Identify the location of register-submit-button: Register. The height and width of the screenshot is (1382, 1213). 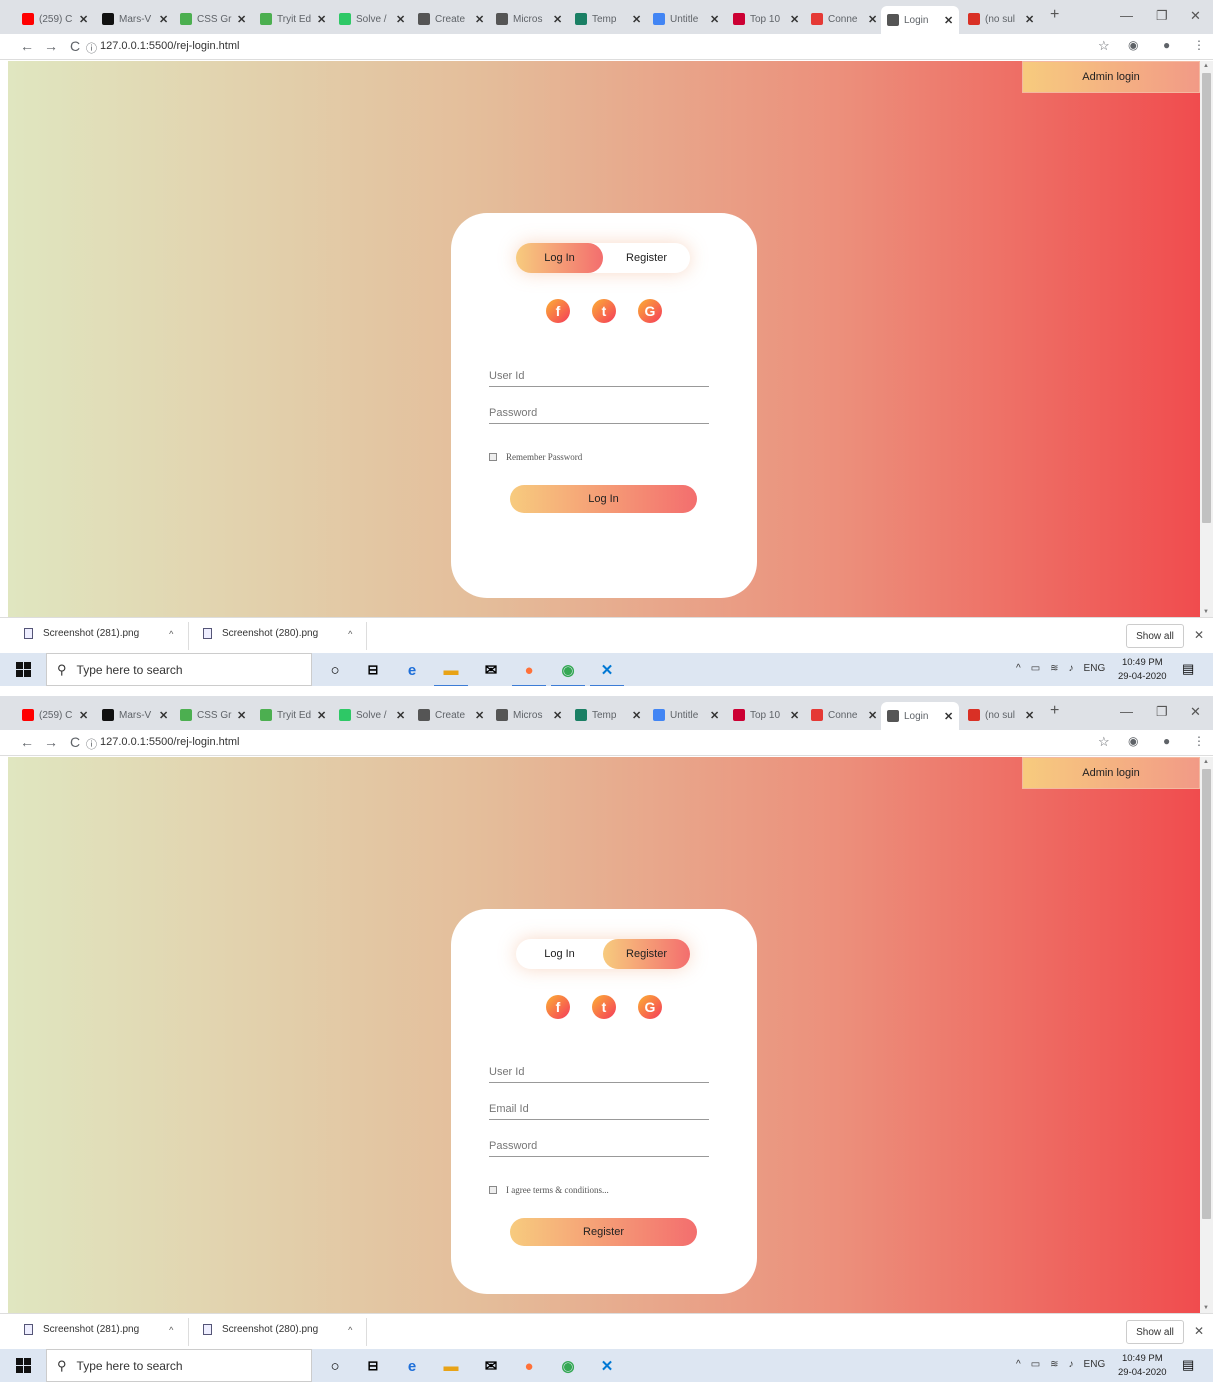
(603, 1232).